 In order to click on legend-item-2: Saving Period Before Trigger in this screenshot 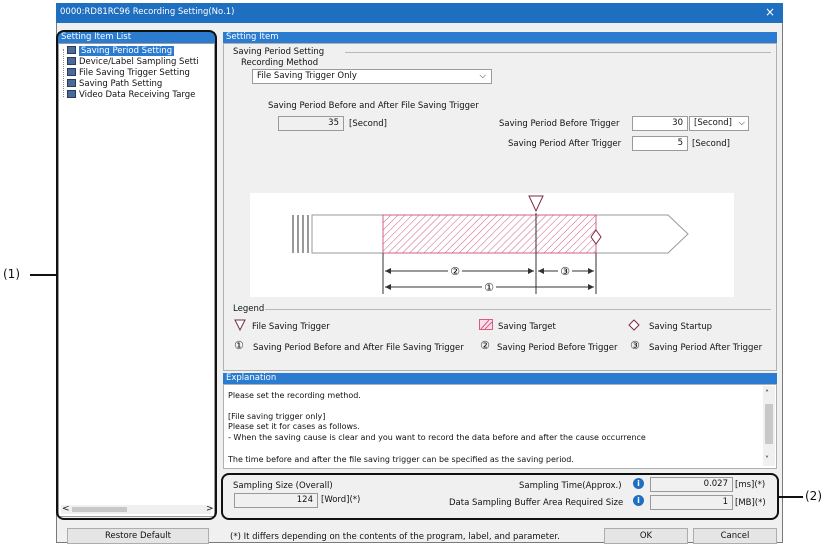, I will do `click(557, 348)`.